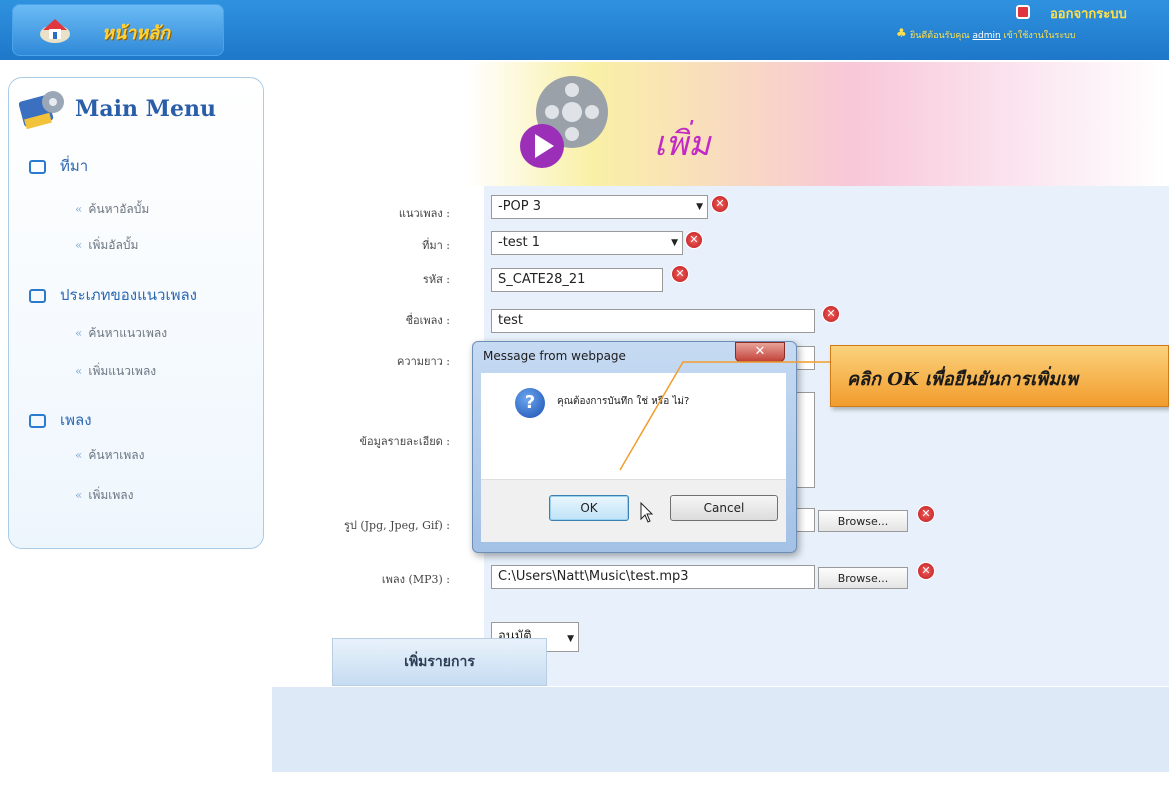 This screenshot has height=794, width=1169. What do you see at coordinates (530, 403) in the screenshot?
I see `question-icon: ?` at bounding box center [530, 403].